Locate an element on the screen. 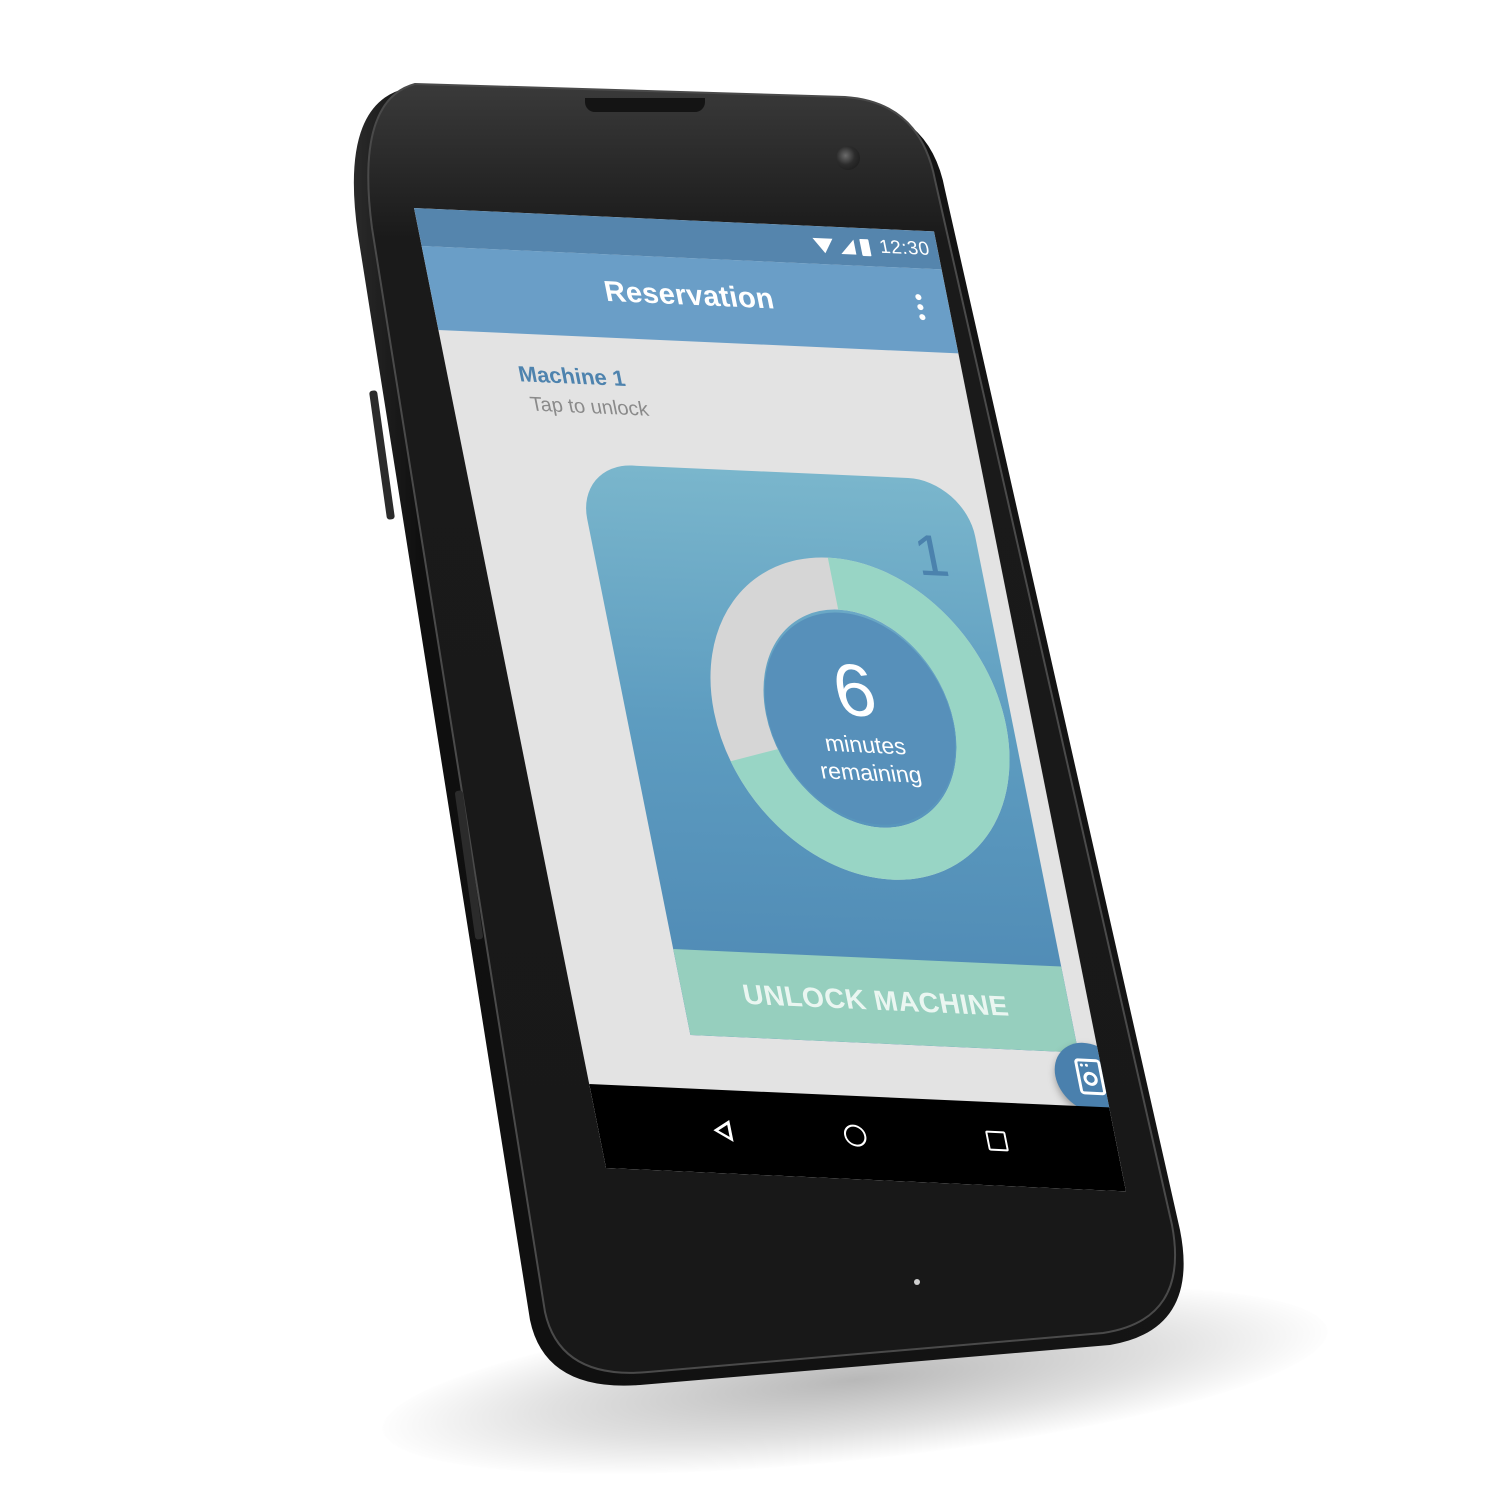 Image resolution: width=1500 pixels, height=1500 pixels. machine-hint: Tap to unlock is located at coordinates (589, 407).